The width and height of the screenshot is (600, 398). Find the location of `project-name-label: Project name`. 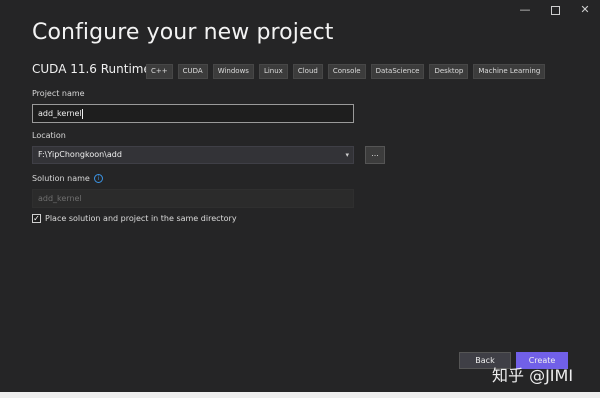

project-name-label: Project name is located at coordinates (58, 93).